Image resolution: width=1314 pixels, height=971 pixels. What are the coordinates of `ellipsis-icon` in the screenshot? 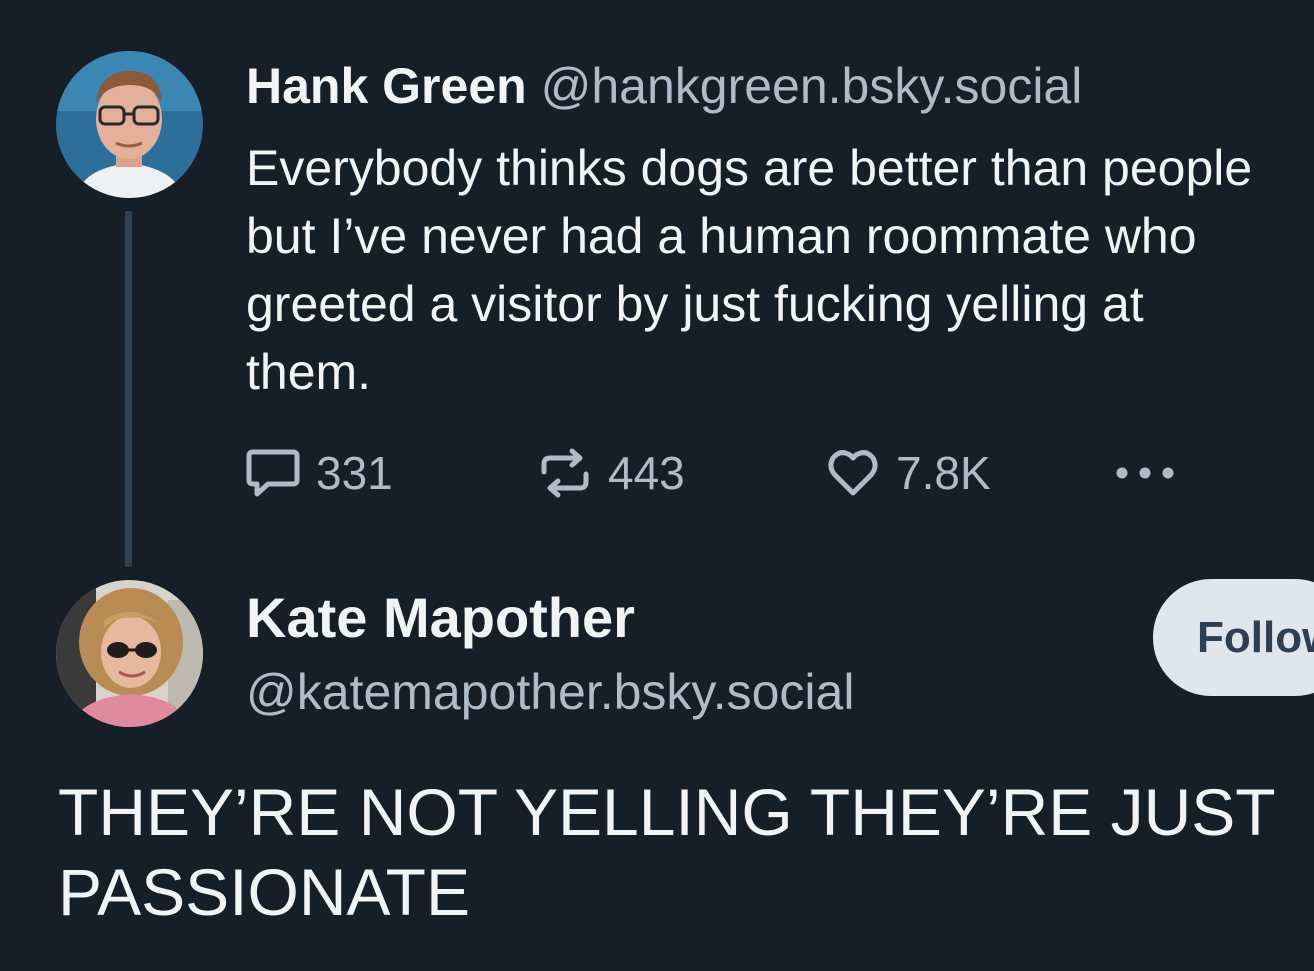 It's located at (1145, 473).